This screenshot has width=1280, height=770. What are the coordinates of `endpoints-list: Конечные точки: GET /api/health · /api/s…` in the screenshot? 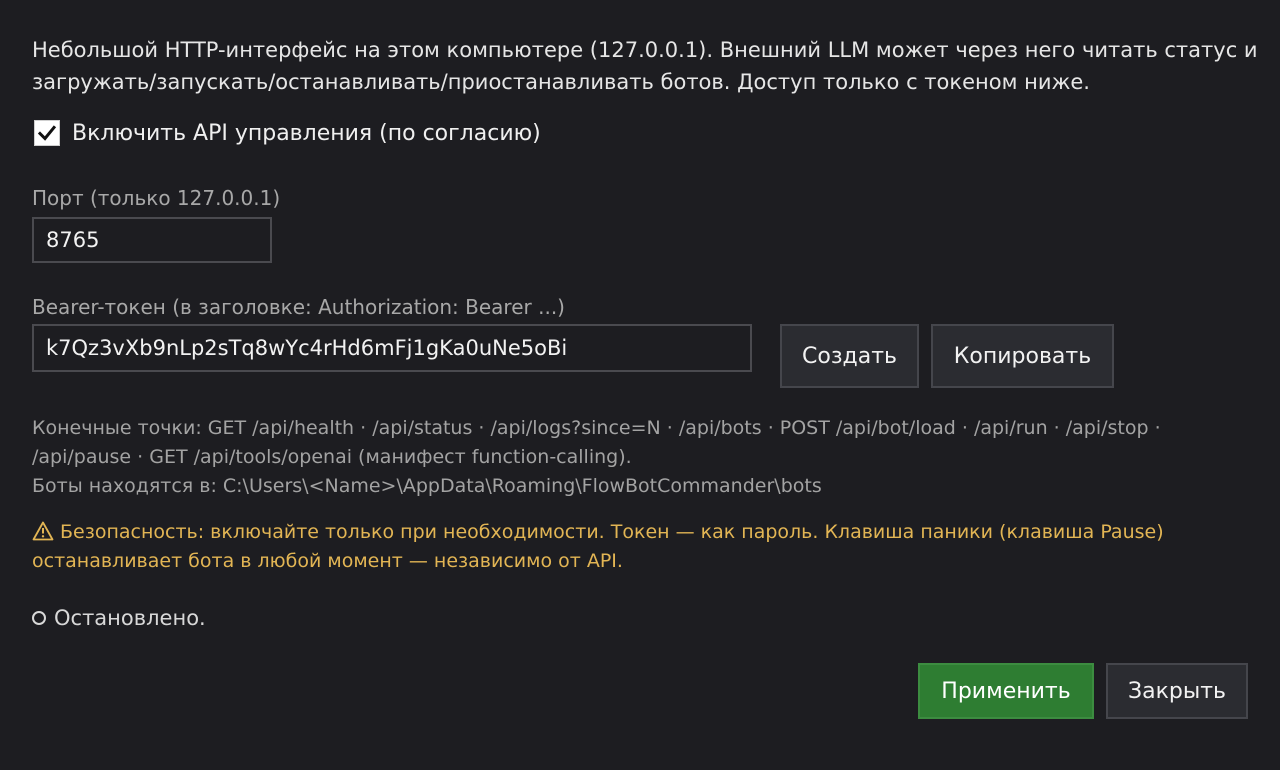 It's located at (596, 442).